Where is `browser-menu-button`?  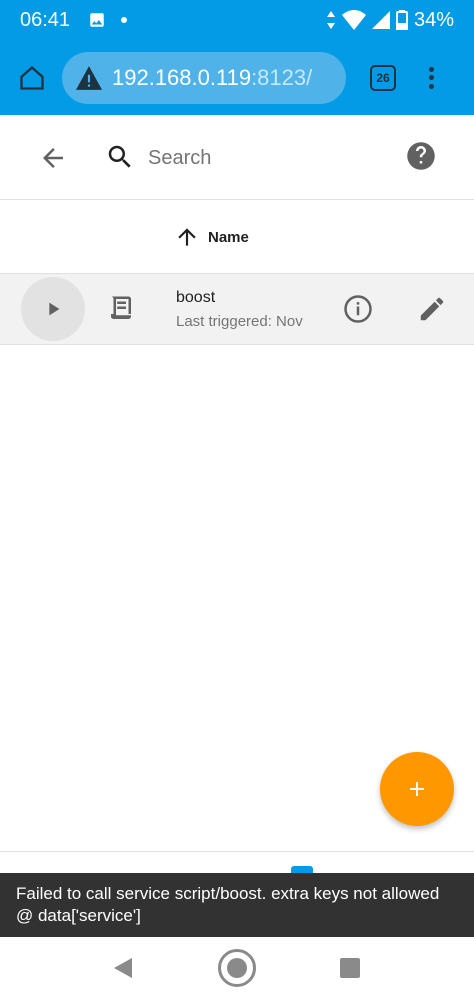 browser-menu-button is located at coordinates (431, 78).